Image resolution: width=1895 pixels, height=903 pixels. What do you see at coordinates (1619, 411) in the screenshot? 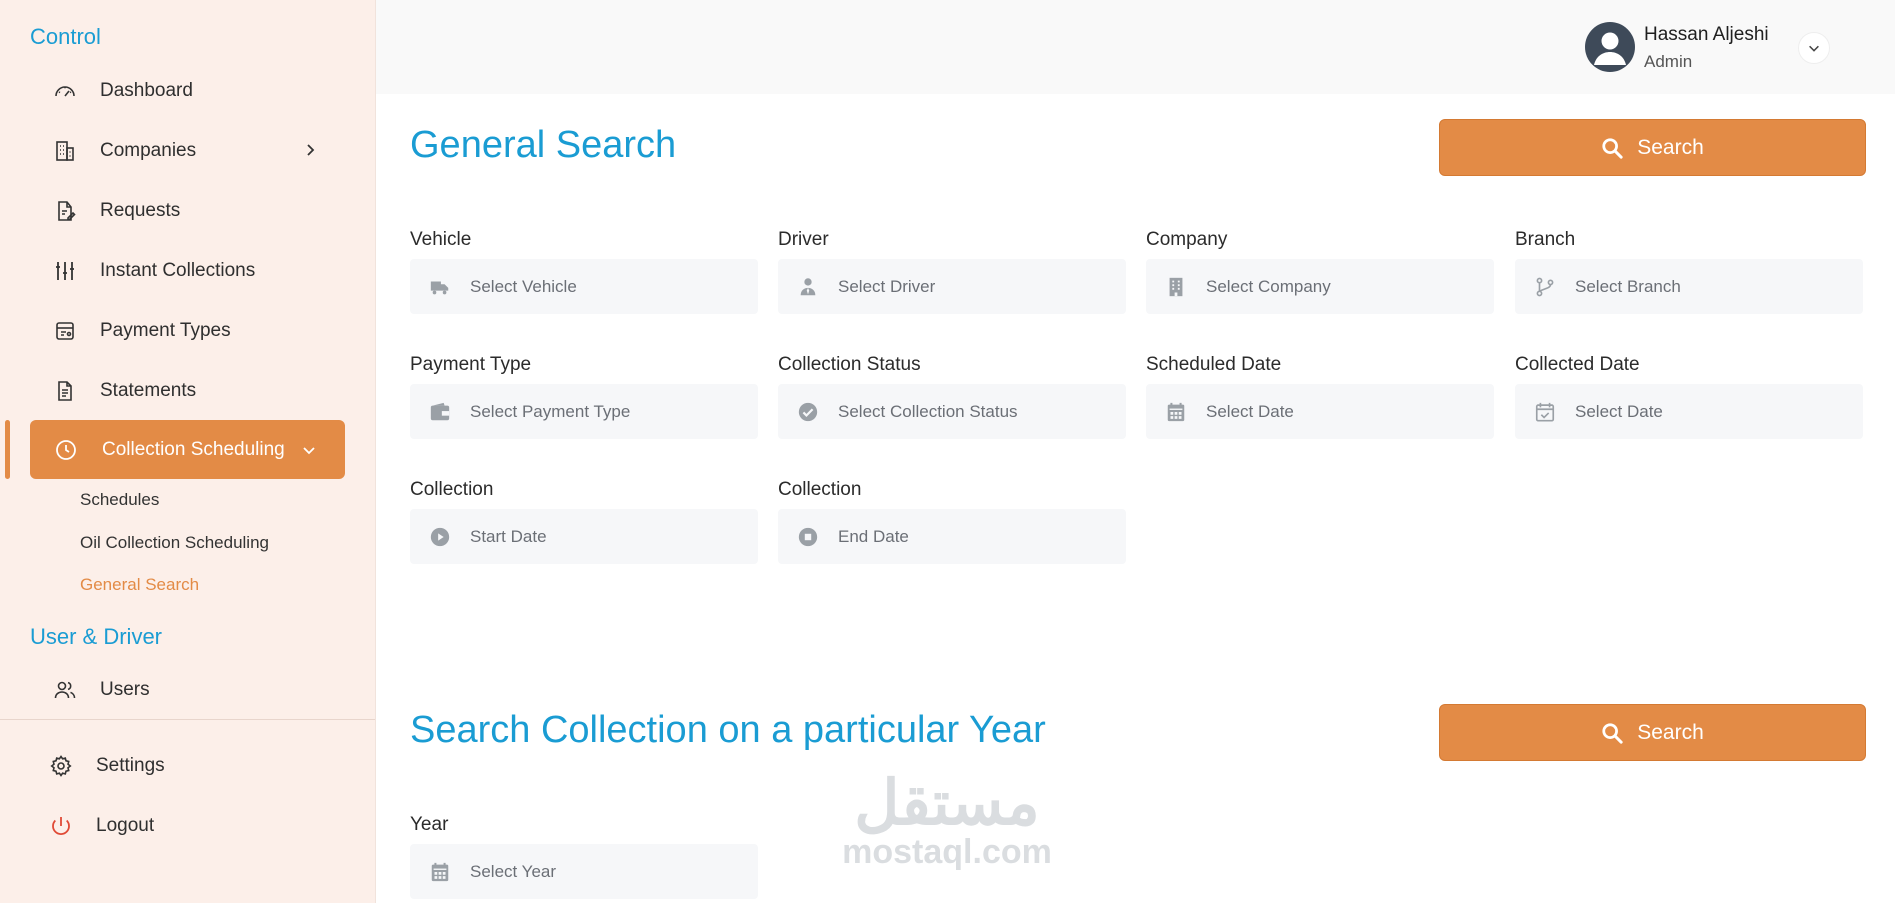
I see `collected-date-placeholder: Select Date` at bounding box center [1619, 411].